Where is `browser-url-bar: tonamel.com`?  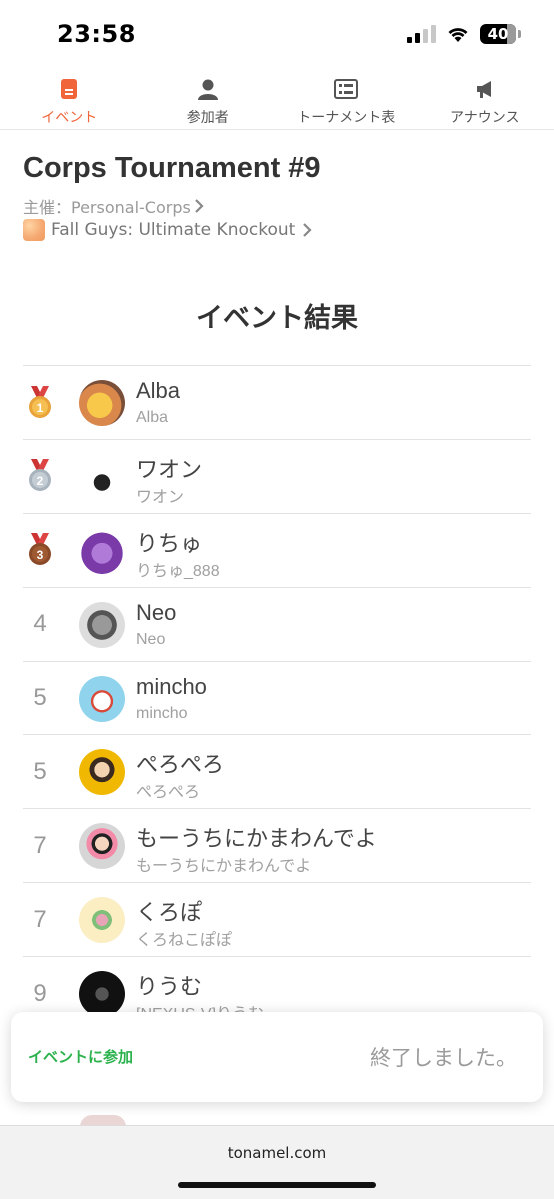 browser-url-bar: tonamel.com is located at coordinates (277, 1162).